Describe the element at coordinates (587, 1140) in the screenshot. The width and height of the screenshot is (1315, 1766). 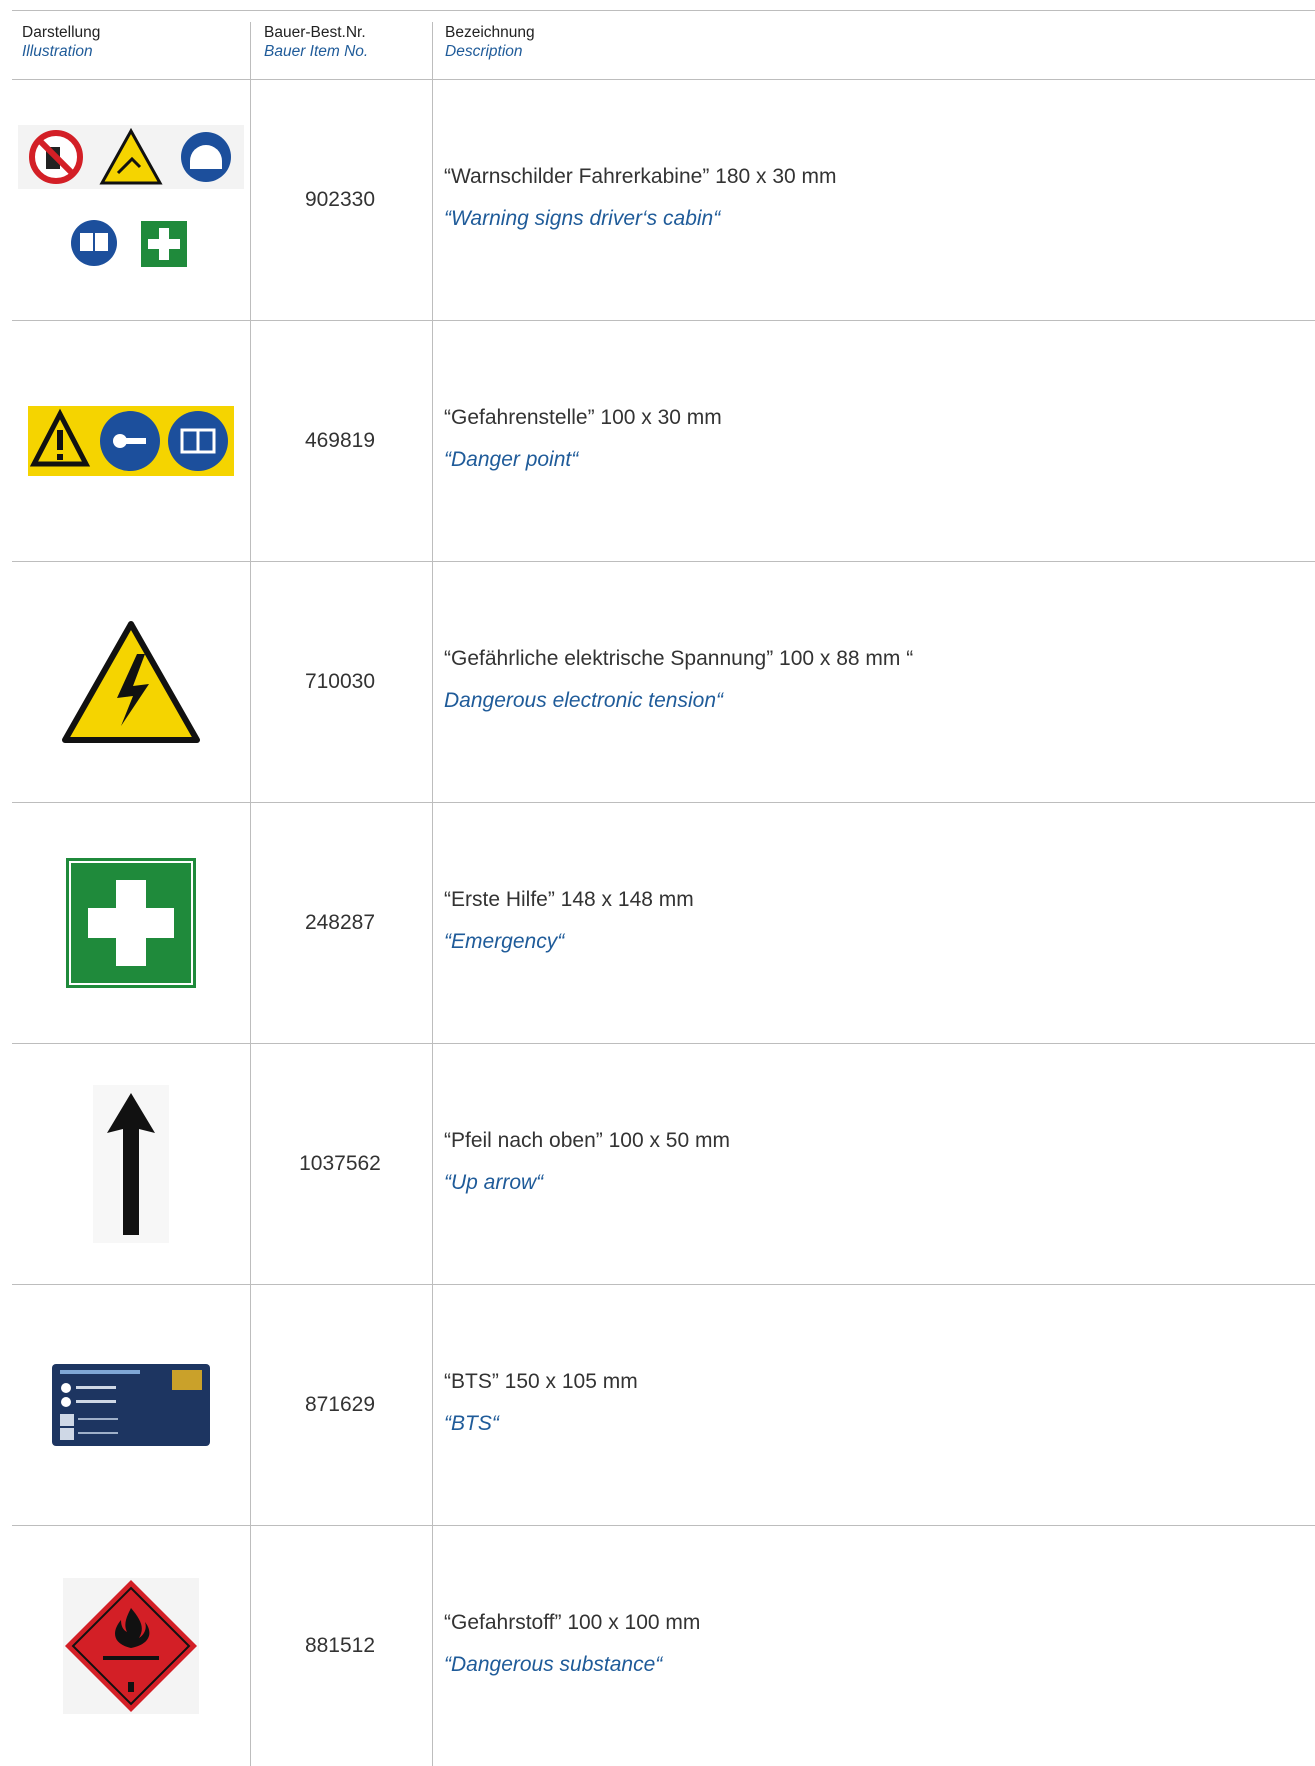
I see `description-de: “Pfeil nach oben” 100 x 50 mm` at that location.